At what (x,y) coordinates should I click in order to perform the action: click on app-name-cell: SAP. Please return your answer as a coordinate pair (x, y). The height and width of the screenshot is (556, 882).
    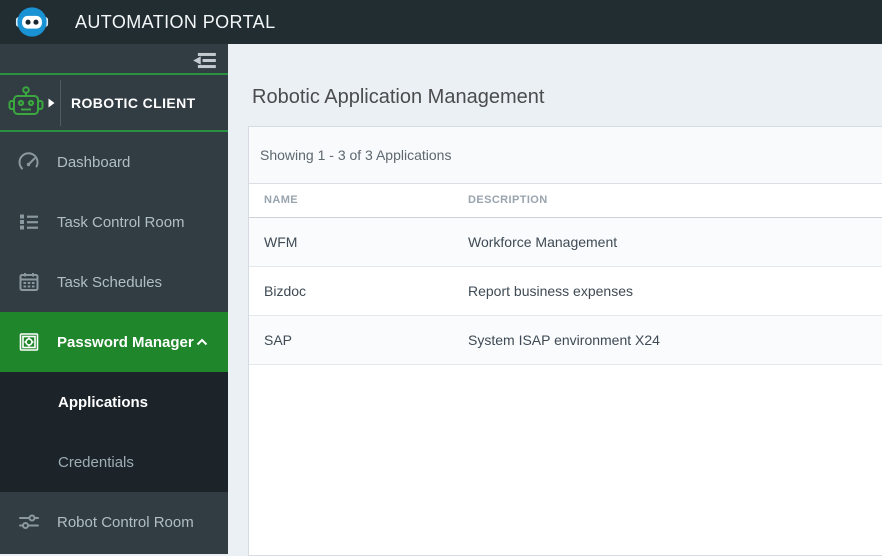
    Looking at the image, I should click on (351, 340).